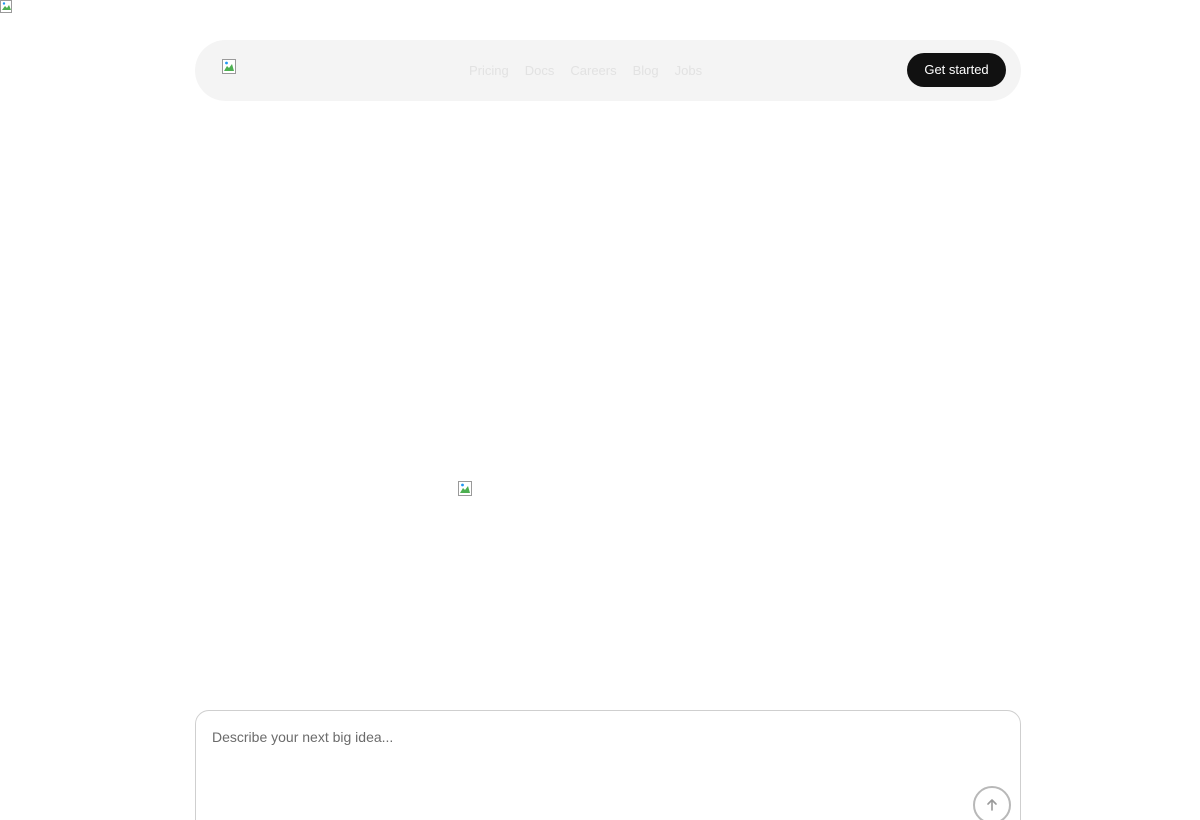 The image size is (1200, 820). I want to click on submit-prompt-button, so click(992, 803).